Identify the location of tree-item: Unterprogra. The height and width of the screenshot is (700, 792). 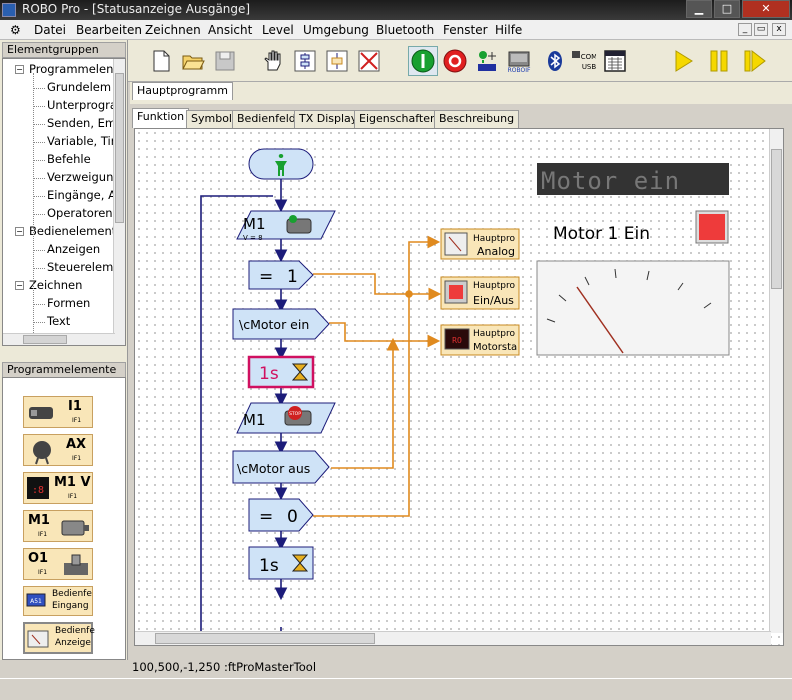
(82, 105).